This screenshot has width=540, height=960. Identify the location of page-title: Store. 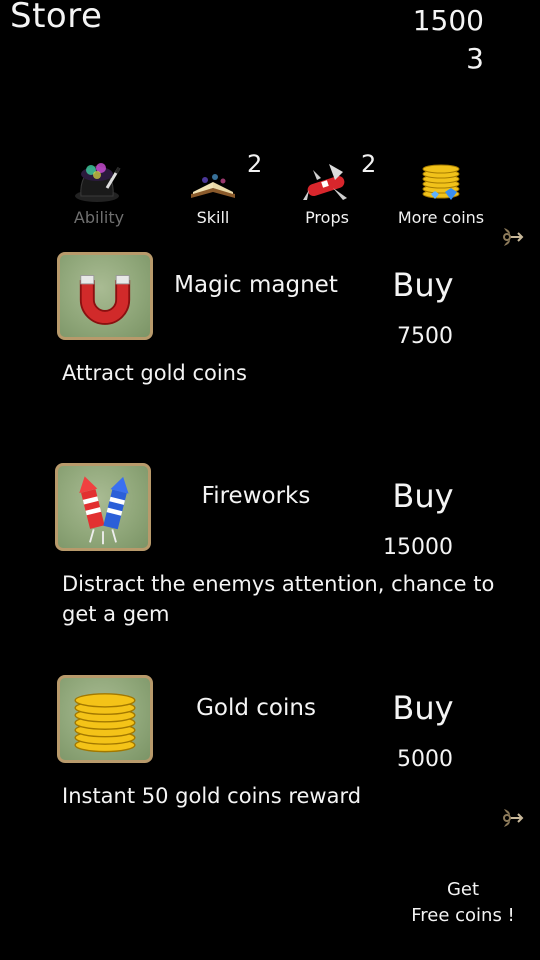
(56, 18).